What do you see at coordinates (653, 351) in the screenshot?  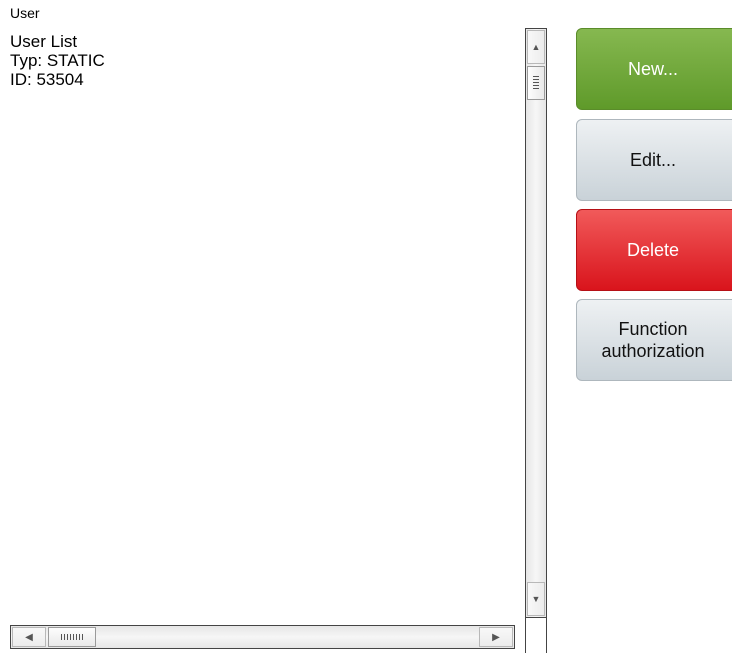 I see `function-label-line2: authorization` at bounding box center [653, 351].